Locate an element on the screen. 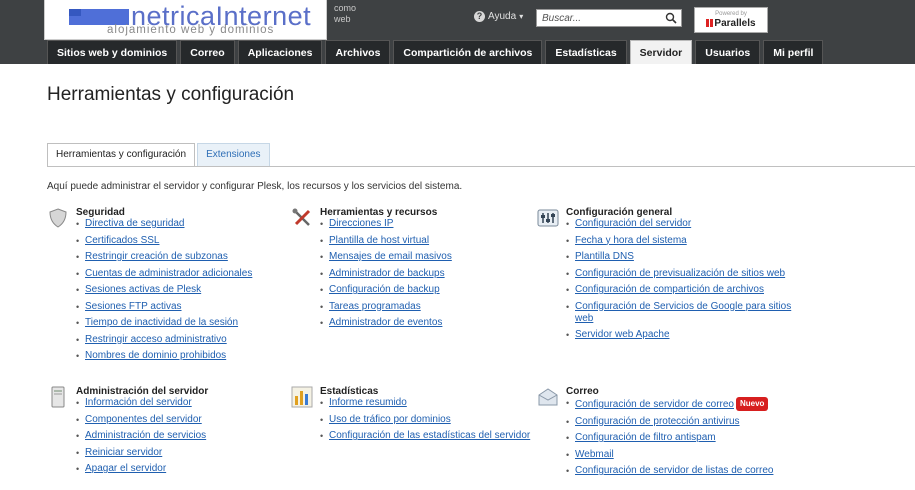 This screenshot has width=915, height=490. logo-mark is located at coordinates (99, 17).